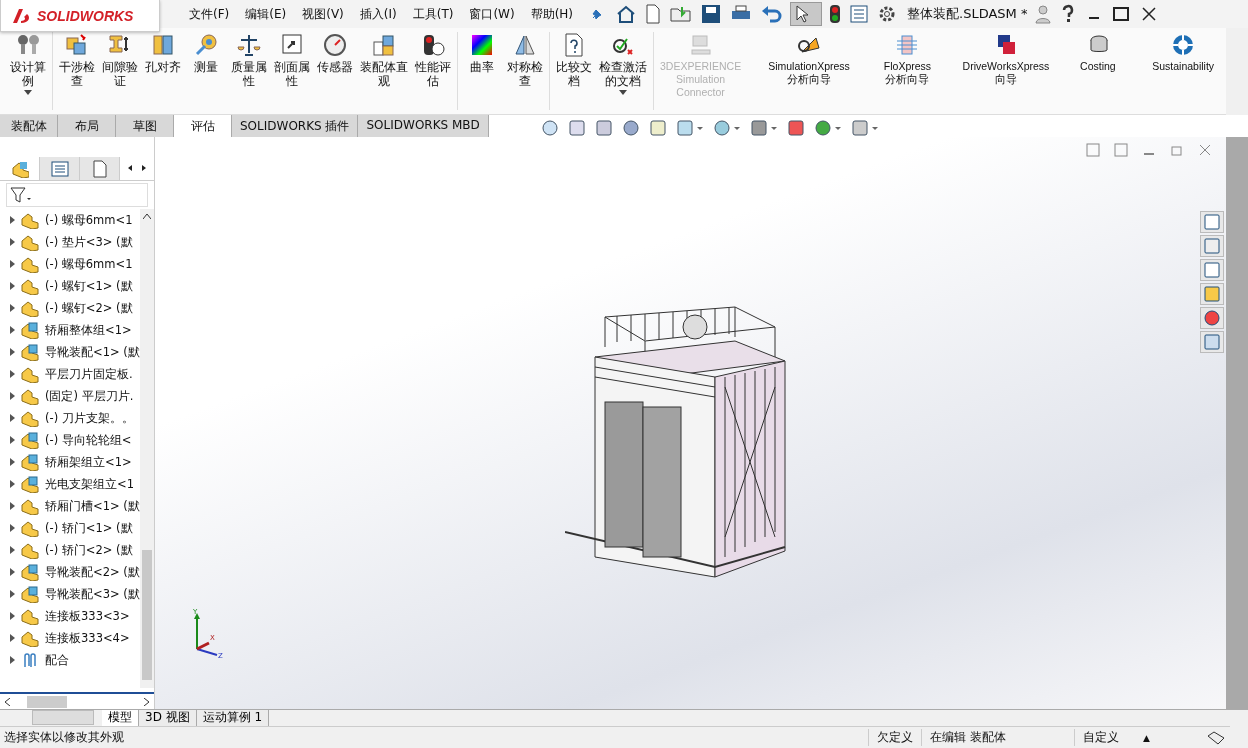  What do you see at coordinates (968, 737) in the screenshot?
I see `status-mode: 在编辑 装配体` at bounding box center [968, 737].